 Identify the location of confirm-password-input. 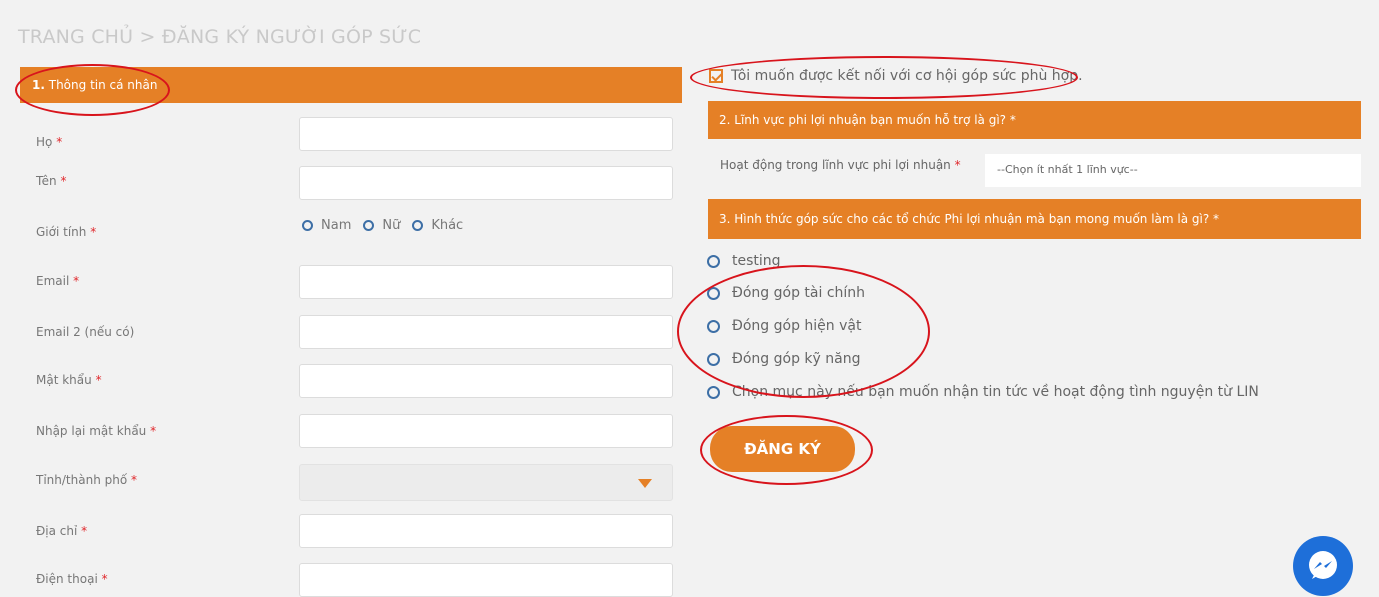
(486, 431).